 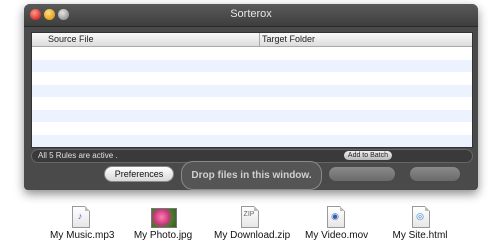 I want to click on preferences-button: Preferences, so click(x=139, y=174).